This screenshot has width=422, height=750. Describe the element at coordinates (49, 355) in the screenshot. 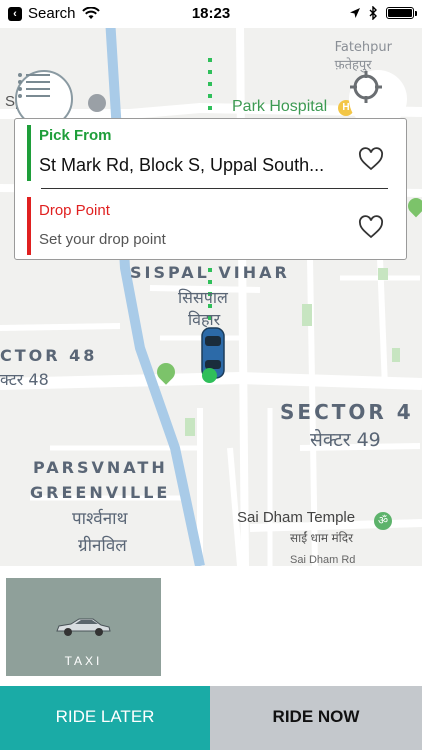

I see `area-sector-48: CTOR 48` at that location.